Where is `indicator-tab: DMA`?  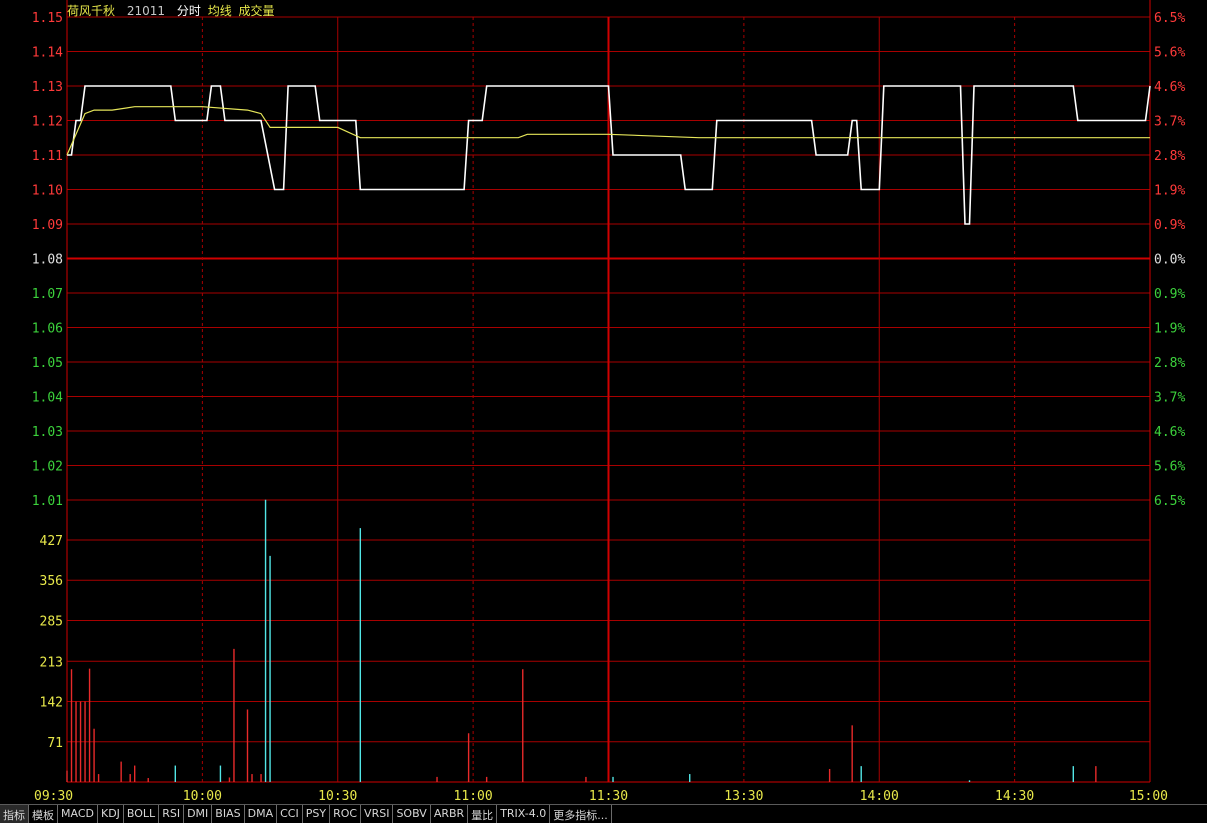
indicator-tab: DMA is located at coordinates (261, 814).